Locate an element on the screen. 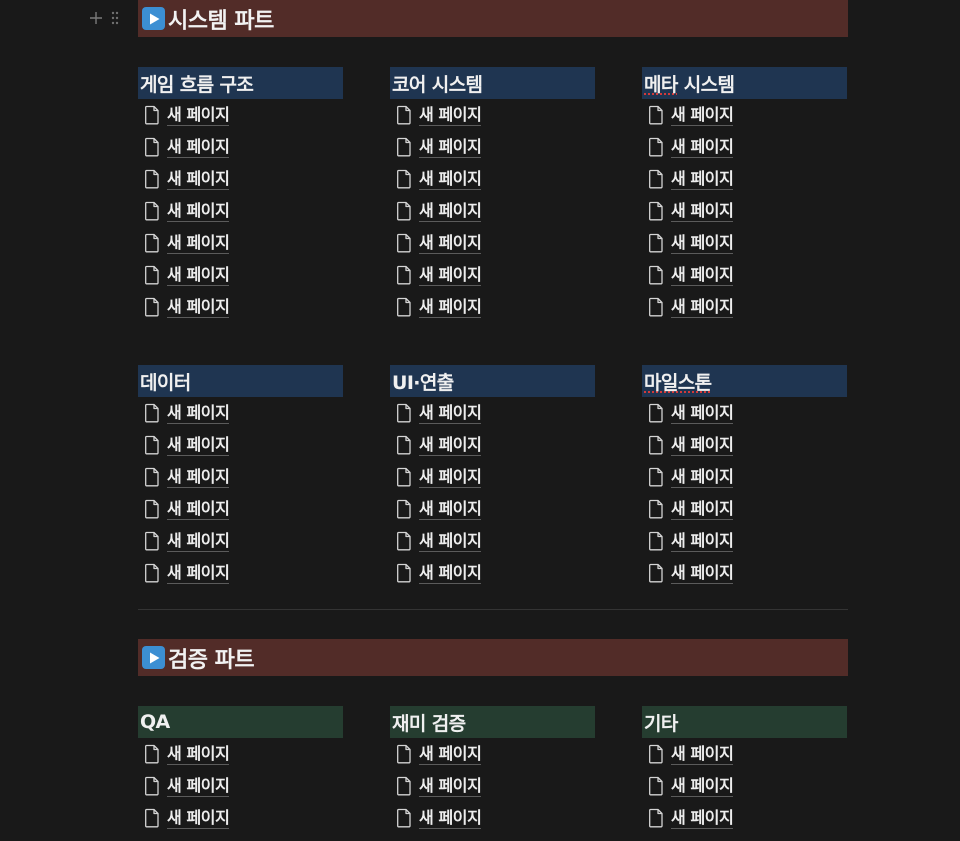 Image resolution: width=960 pixels, height=841 pixels. section-header-system: 시스템 파트 is located at coordinates (493, 18).